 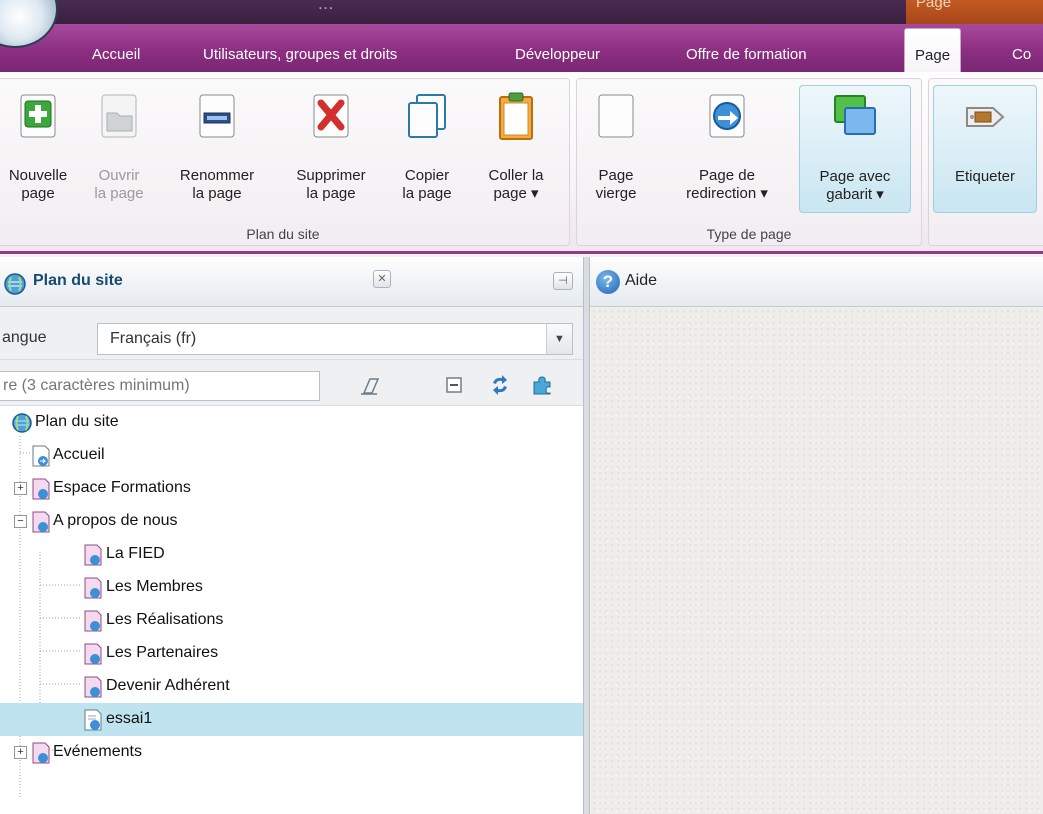 What do you see at coordinates (291, 719) in the screenshot?
I see `tree-item-selected: essai1` at bounding box center [291, 719].